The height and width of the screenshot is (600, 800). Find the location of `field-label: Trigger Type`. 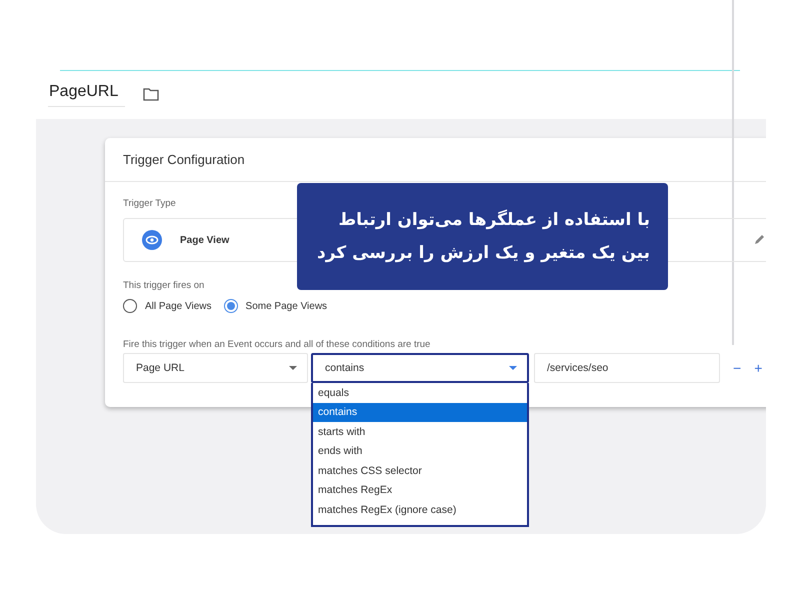

field-label: Trigger Type is located at coordinates (149, 203).